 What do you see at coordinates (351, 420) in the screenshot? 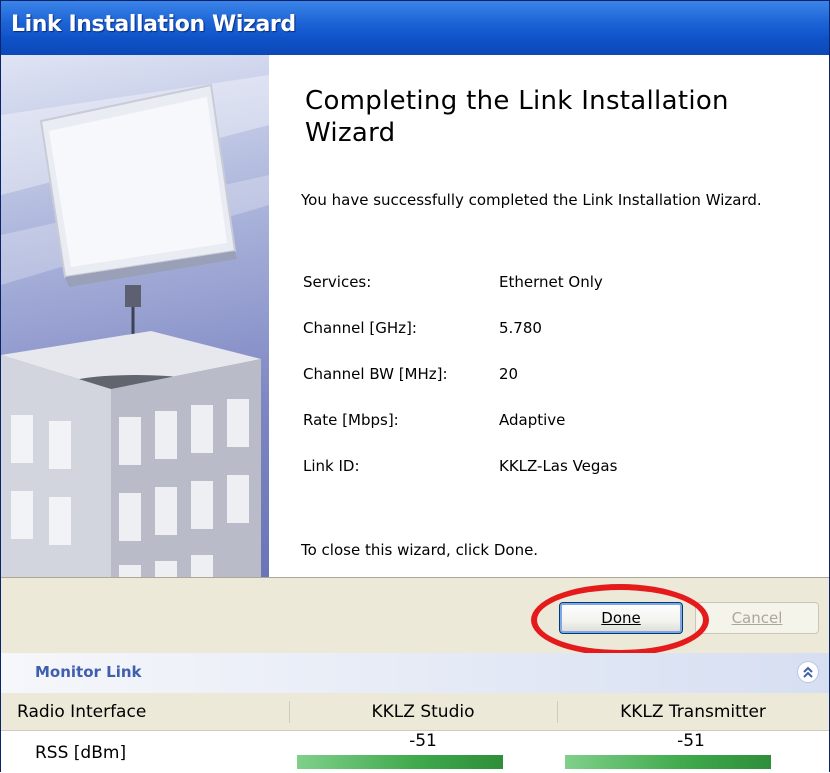
I see `summary-label: Rate [Mbps]:` at bounding box center [351, 420].